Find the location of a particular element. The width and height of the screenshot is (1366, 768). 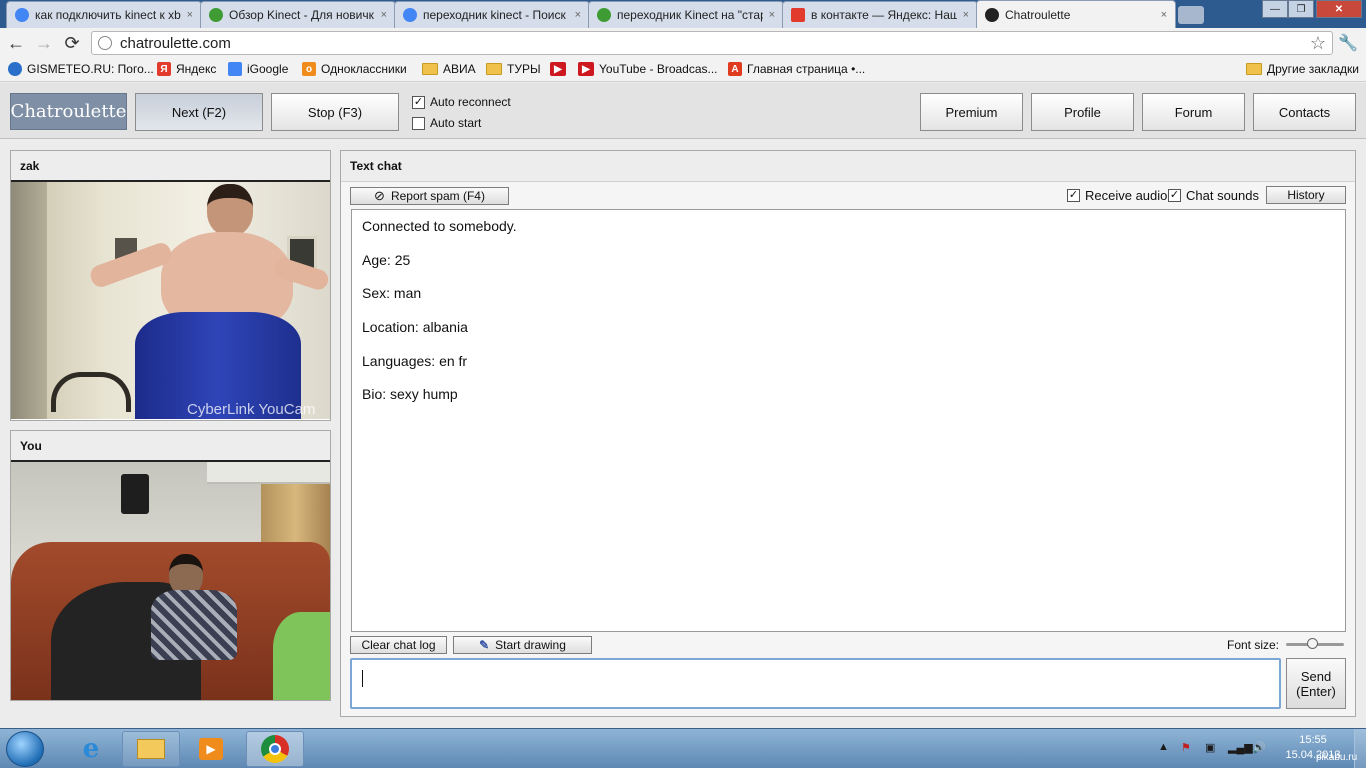

clear-chat-log-button: Clear chat log is located at coordinates (398, 645).